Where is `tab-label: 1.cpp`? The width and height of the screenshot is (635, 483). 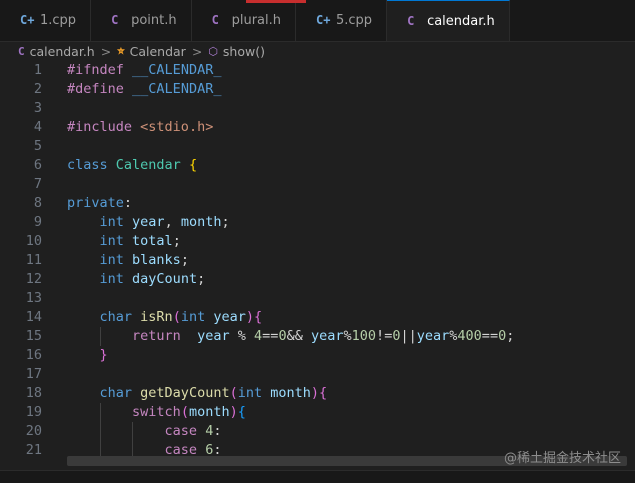
tab-label: 1.cpp is located at coordinates (58, 20).